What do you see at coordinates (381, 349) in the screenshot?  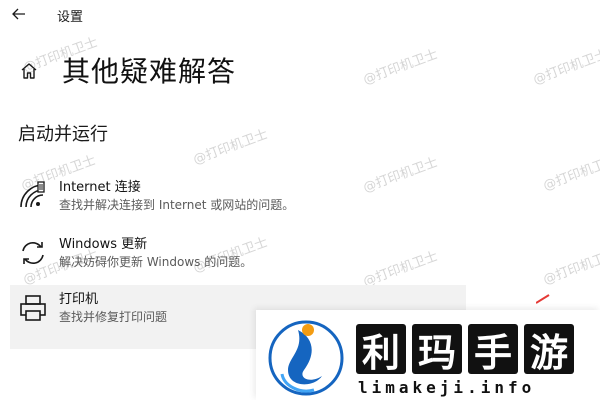 I see `logo-char: 利` at bounding box center [381, 349].